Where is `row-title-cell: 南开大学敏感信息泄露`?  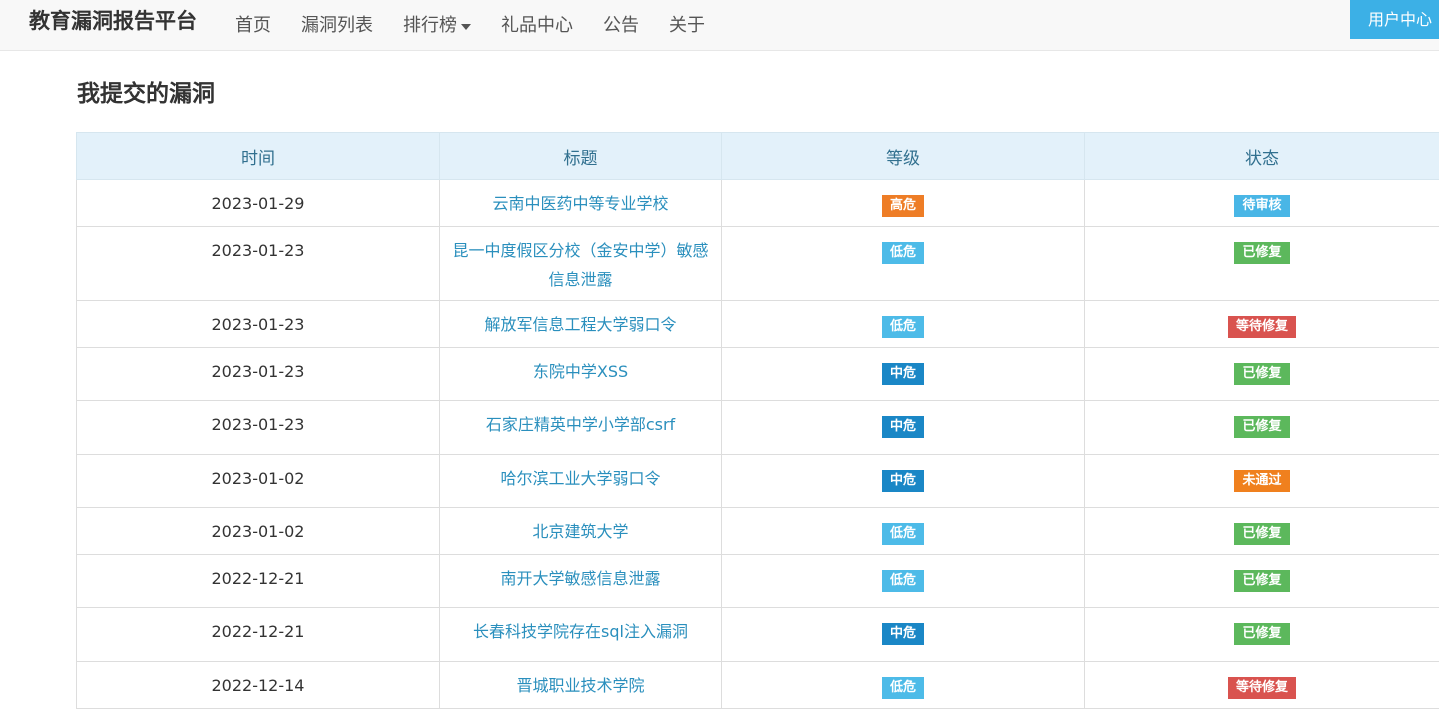 row-title-cell: 南开大学敏感信息泄露 is located at coordinates (580, 581).